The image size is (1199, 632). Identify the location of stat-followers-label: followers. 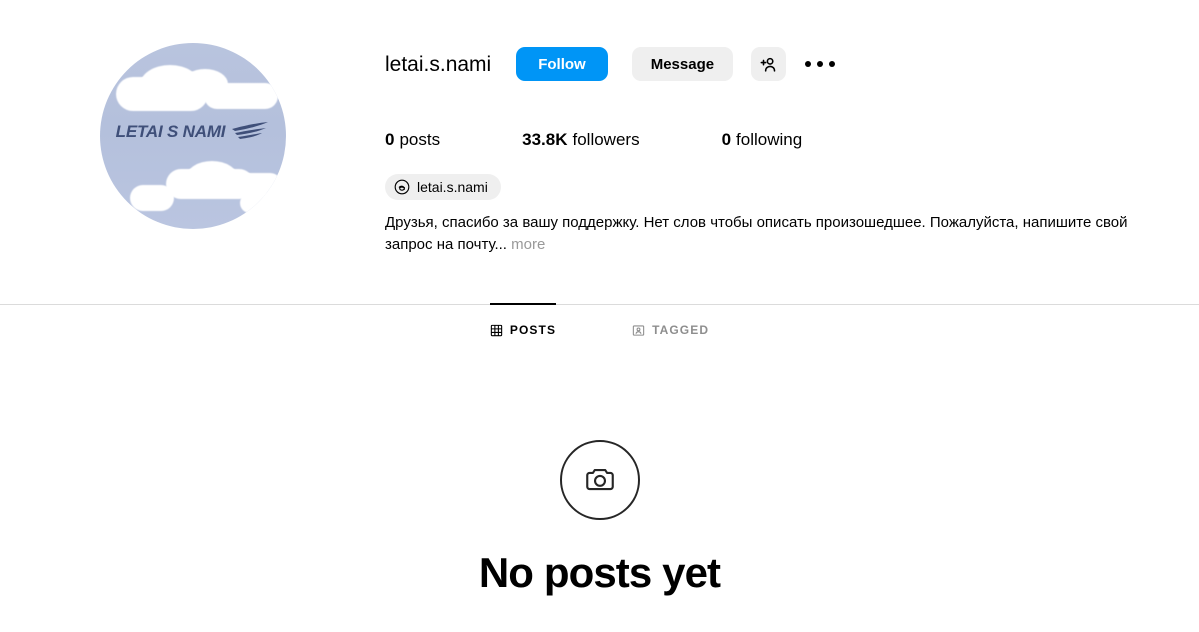
(606, 139).